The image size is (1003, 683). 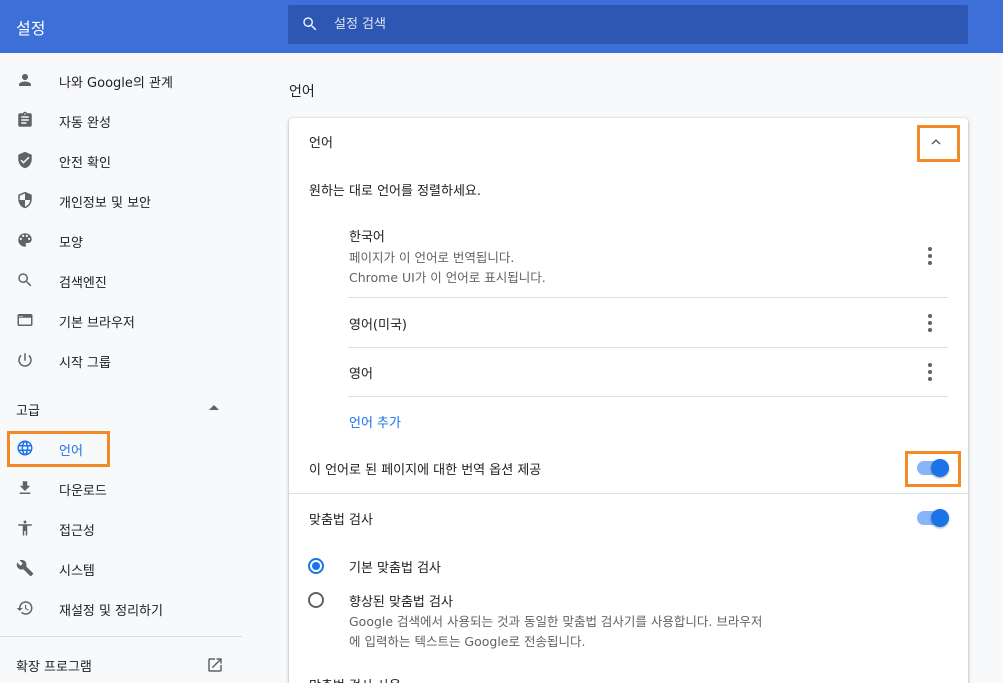 What do you see at coordinates (77, 531) in the screenshot?
I see `sidebar-item-label: 접근성` at bounding box center [77, 531].